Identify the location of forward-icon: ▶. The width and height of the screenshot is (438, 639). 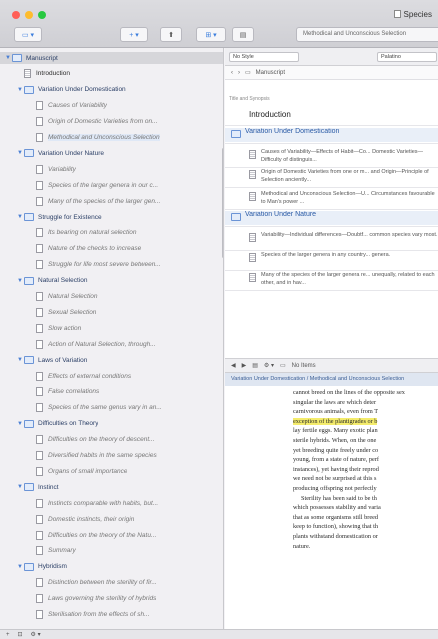
(244, 365).